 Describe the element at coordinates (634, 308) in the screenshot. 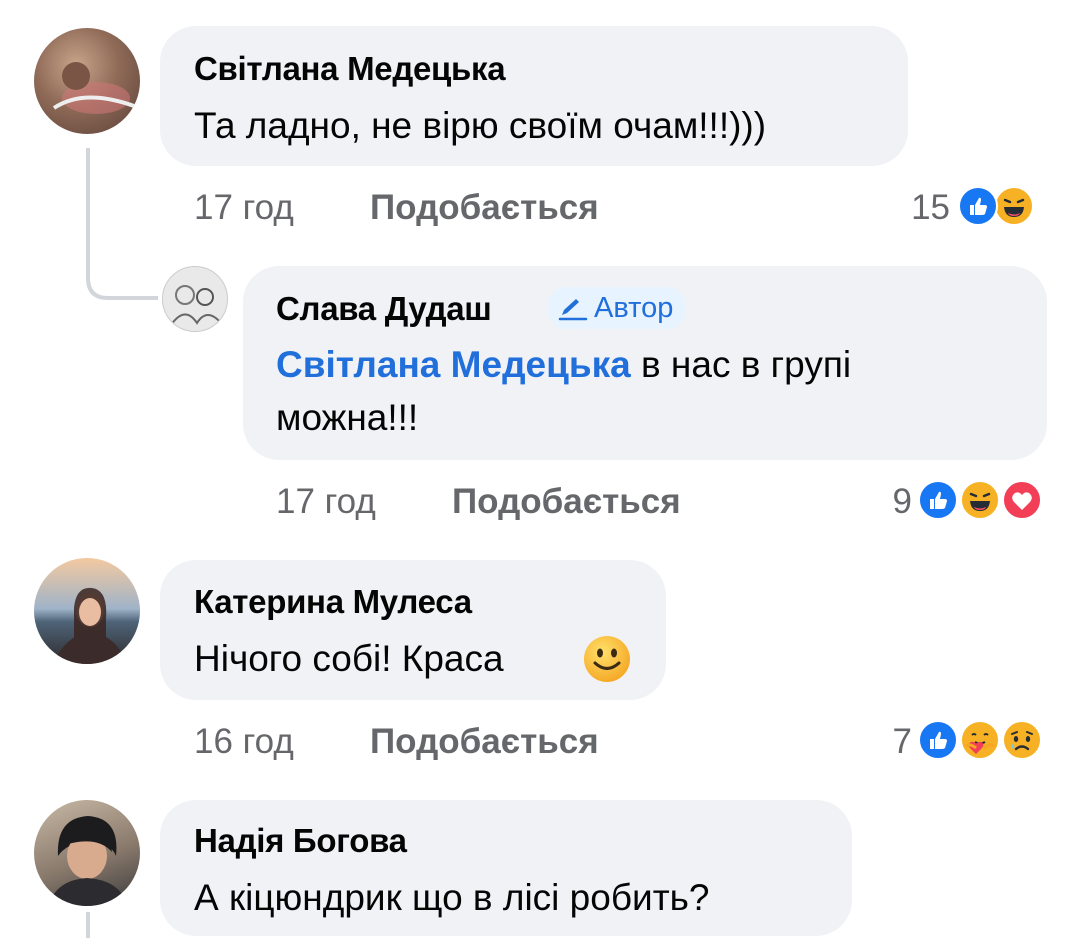

I see `author-badge-label: Автор` at that location.